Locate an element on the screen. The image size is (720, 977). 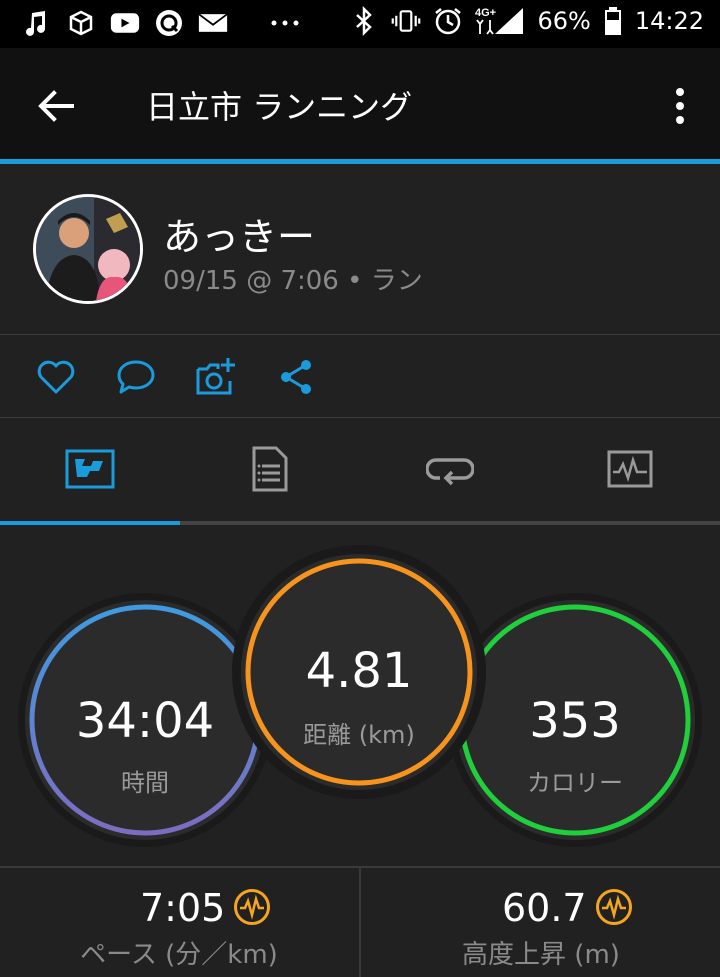
distance-metric-circle: 4.81 距離 (km) is located at coordinates (359, 672).